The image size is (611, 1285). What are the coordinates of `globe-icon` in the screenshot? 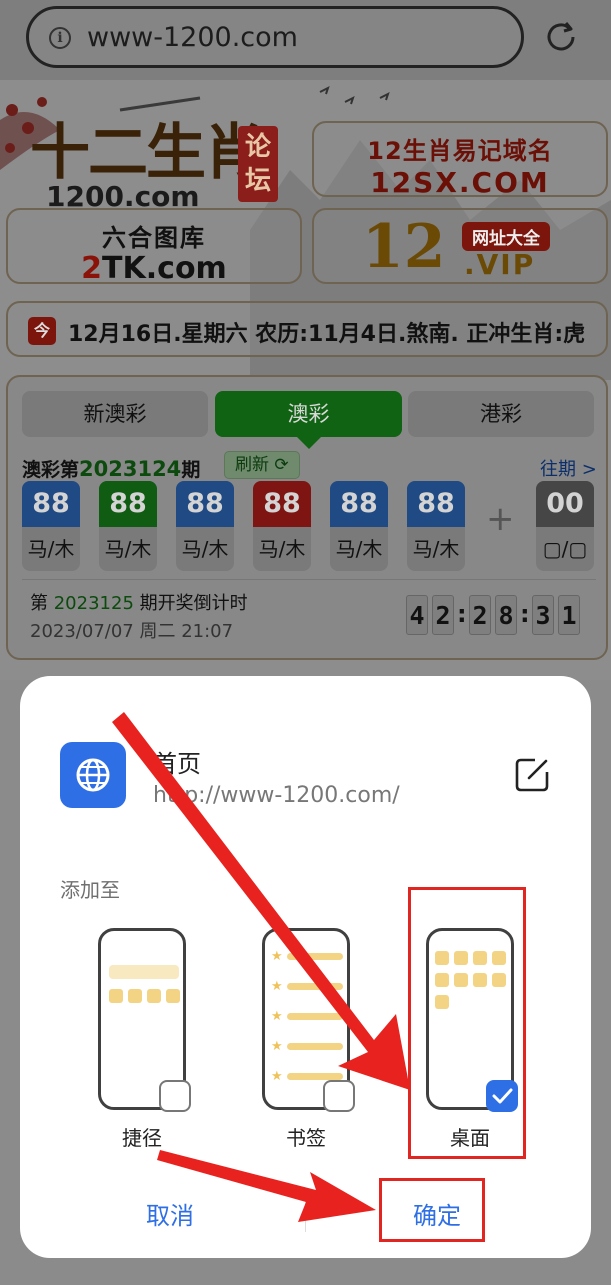 It's located at (93, 775).